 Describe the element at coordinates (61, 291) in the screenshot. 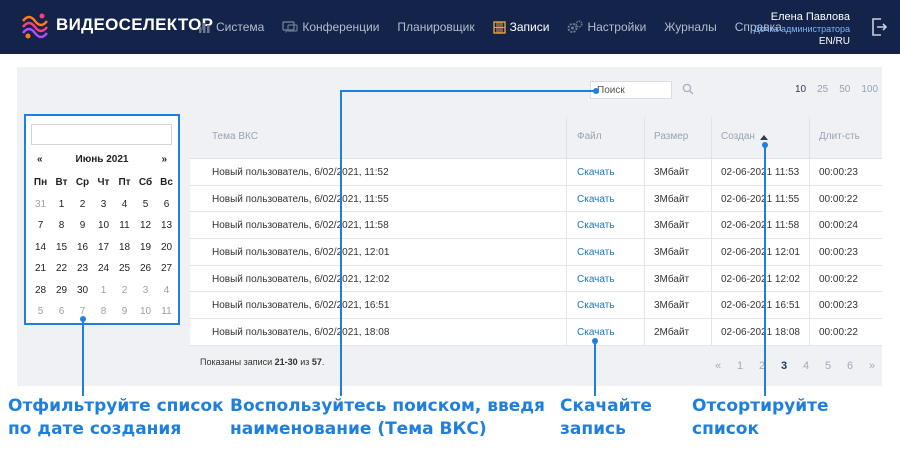

I see `calendar-day: 29` at that location.